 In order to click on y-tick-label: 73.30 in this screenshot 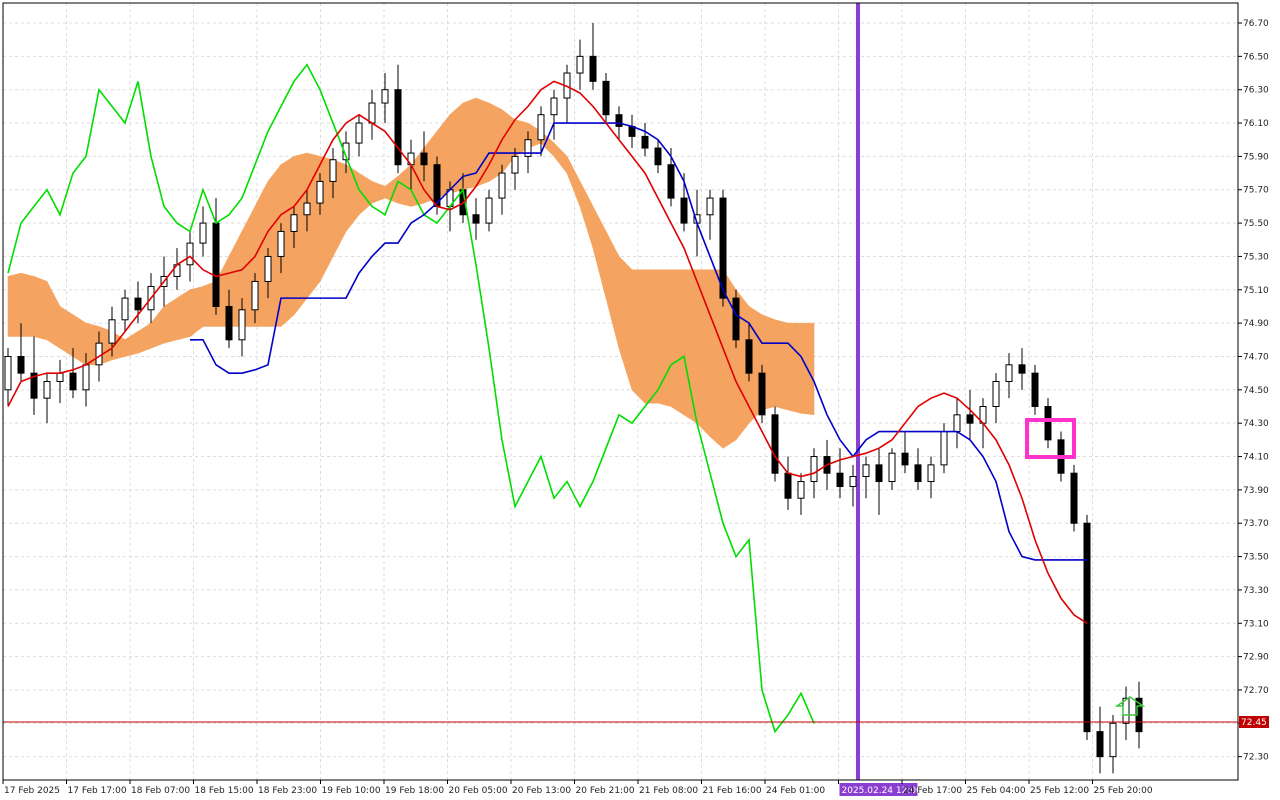, I will do `click(1256, 591)`.